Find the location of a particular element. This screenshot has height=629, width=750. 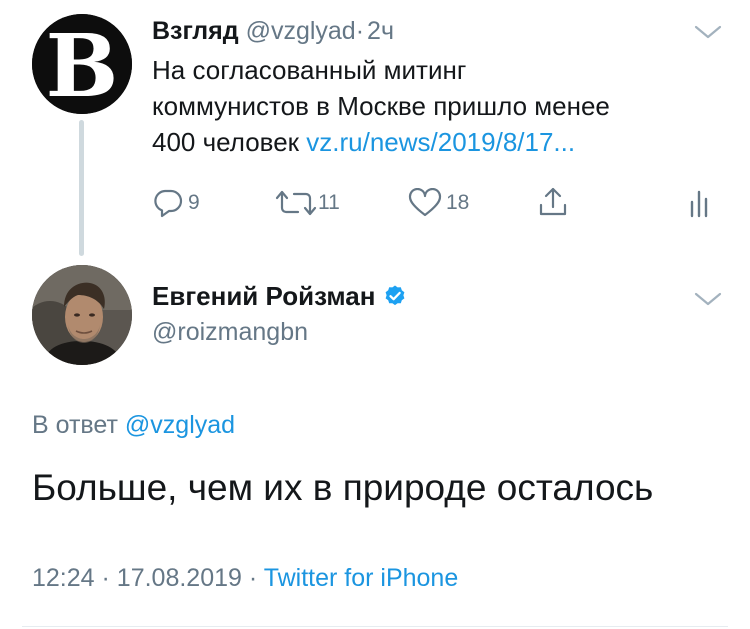

tweet-meta: 12:24 · 17.08.2019 · Twitter for iPhone is located at coordinates (245, 578).